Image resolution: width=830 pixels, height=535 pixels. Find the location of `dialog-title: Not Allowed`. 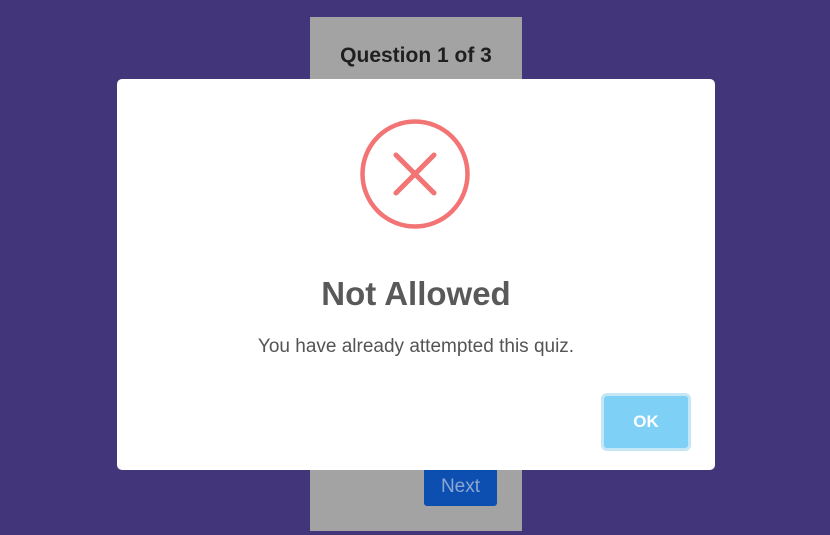

dialog-title: Not Allowed is located at coordinates (416, 293).